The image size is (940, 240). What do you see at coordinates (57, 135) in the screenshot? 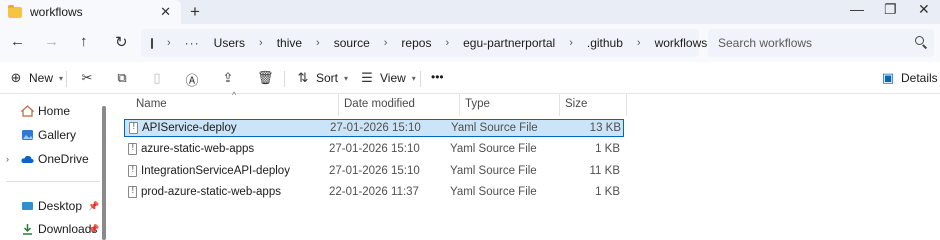
I see `sidebar-item-label: Gallery` at bounding box center [57, 135].